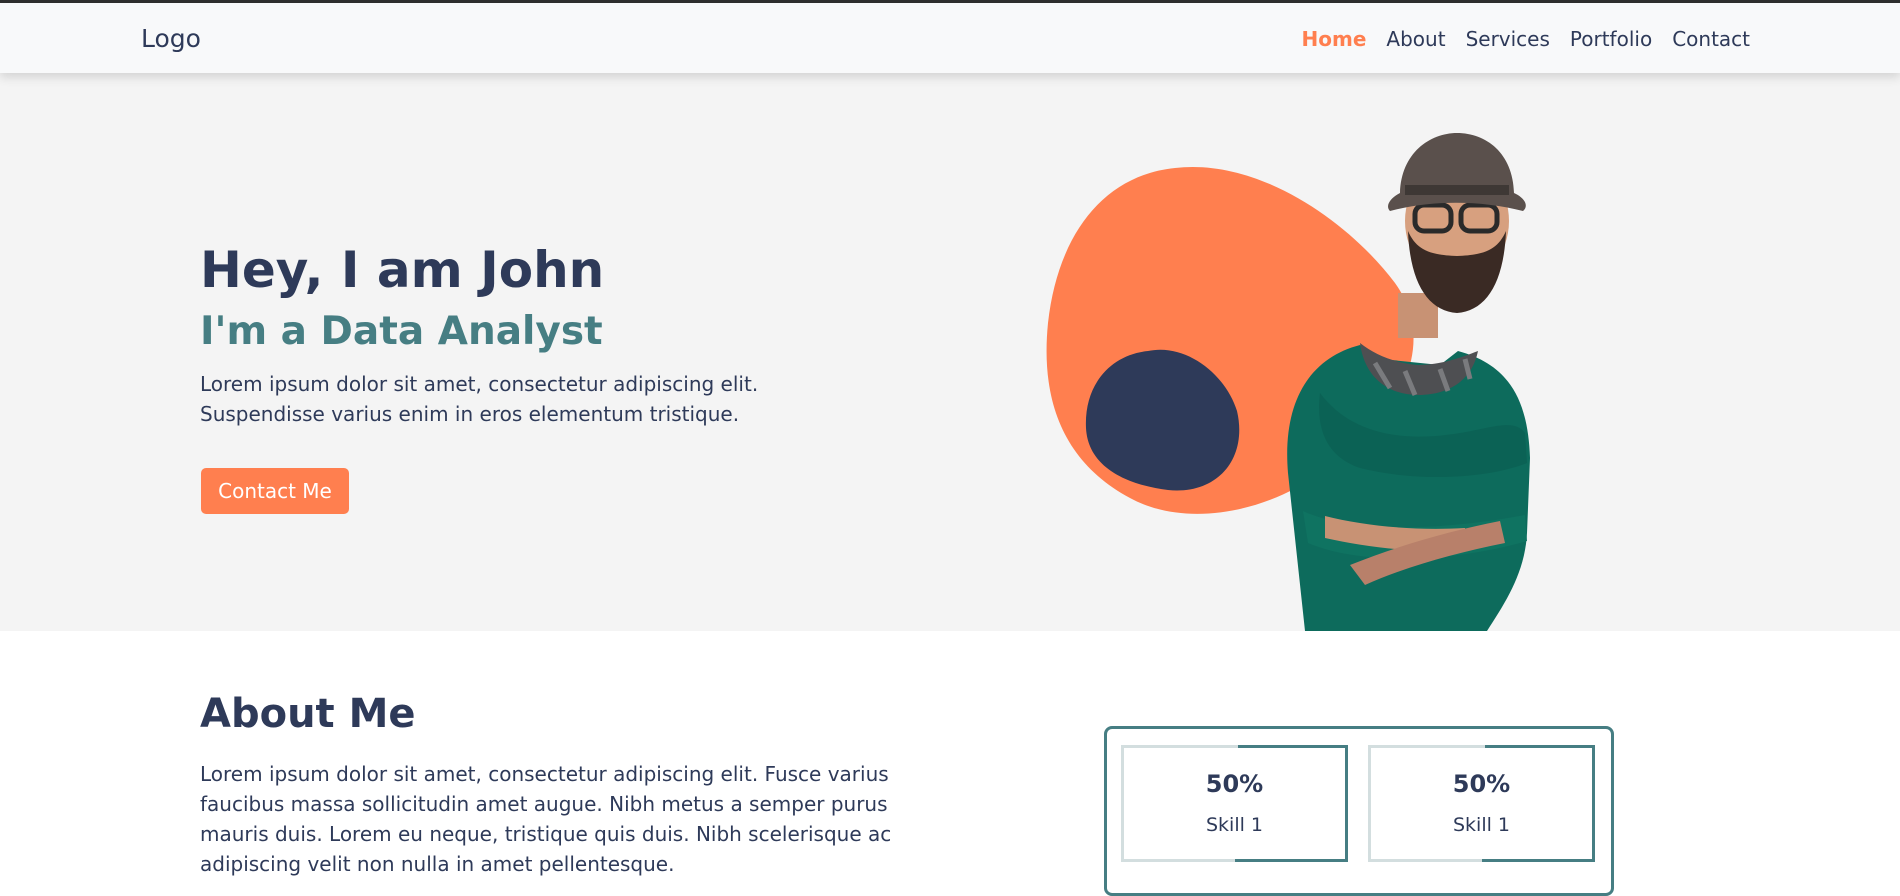  What do you see at coordinates (402, 270) in the screenshot?
I see `hero-title: Hey, I am John` at bounding box center [402, 270].